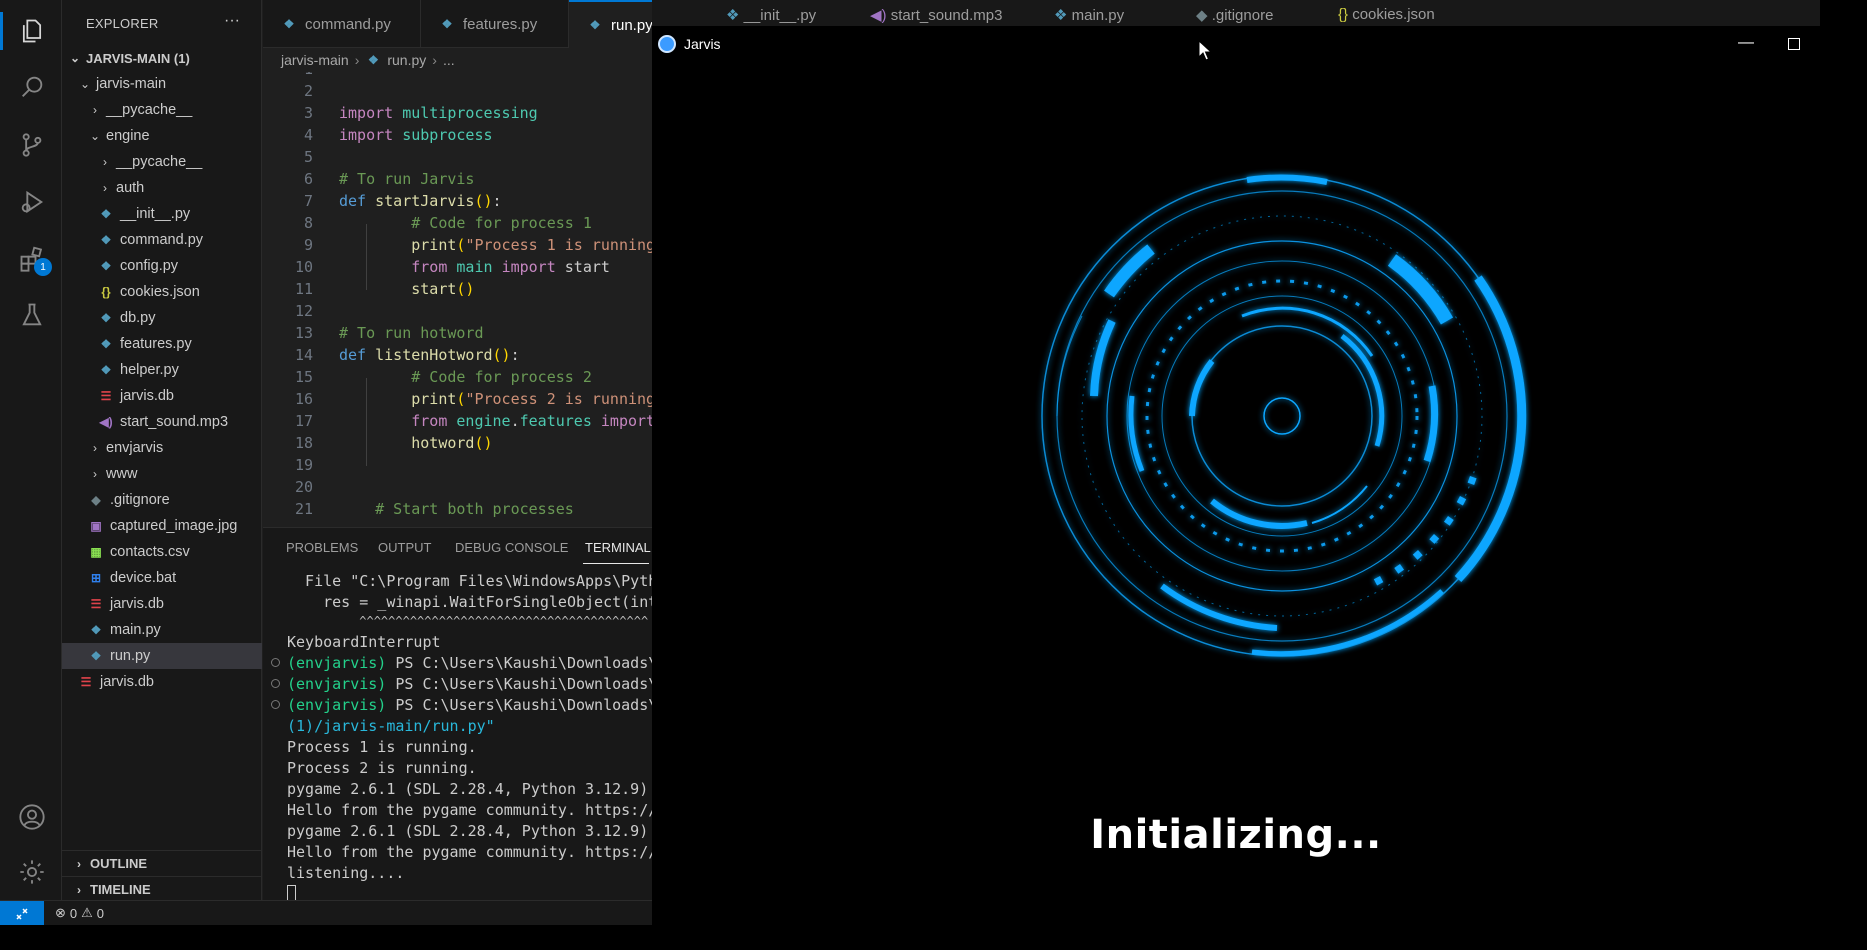 The height and width of the screenshot is (950, 1867). What do you see at coordinates (473, 421) in the screenshot?
I see `code-line: 17 from engine.features import hotword` at bounding box center [473, 421].